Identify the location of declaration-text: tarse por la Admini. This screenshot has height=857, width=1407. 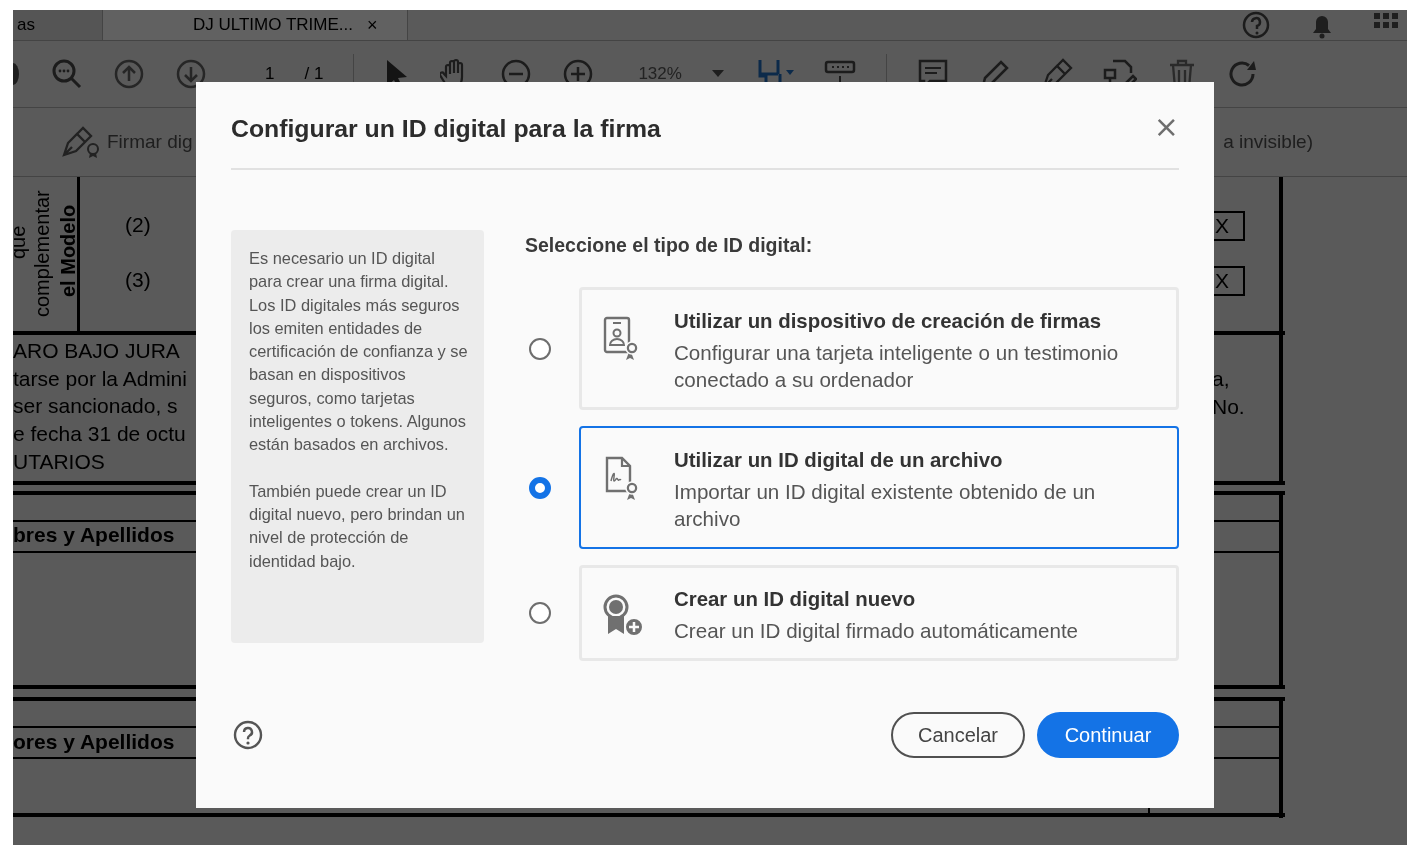
(100, 378).